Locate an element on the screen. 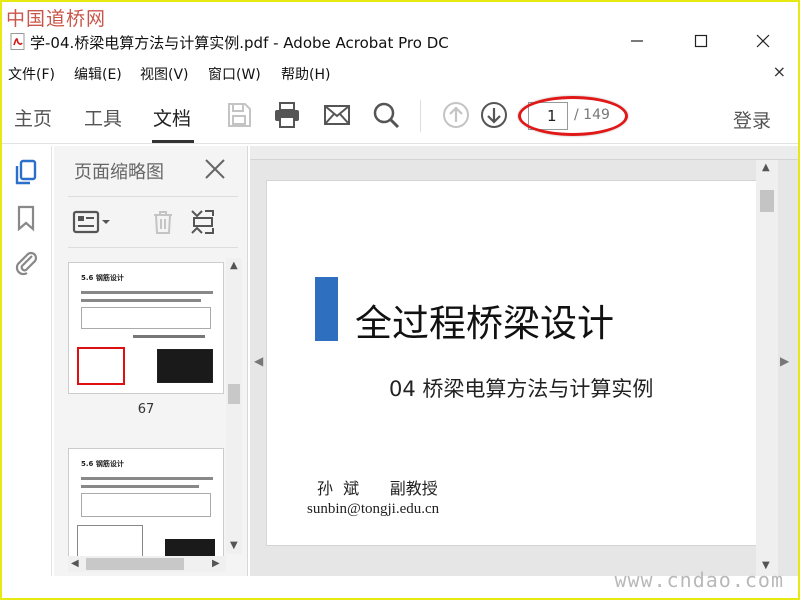  active-tab-indicator is located at coordinates (173, 141).